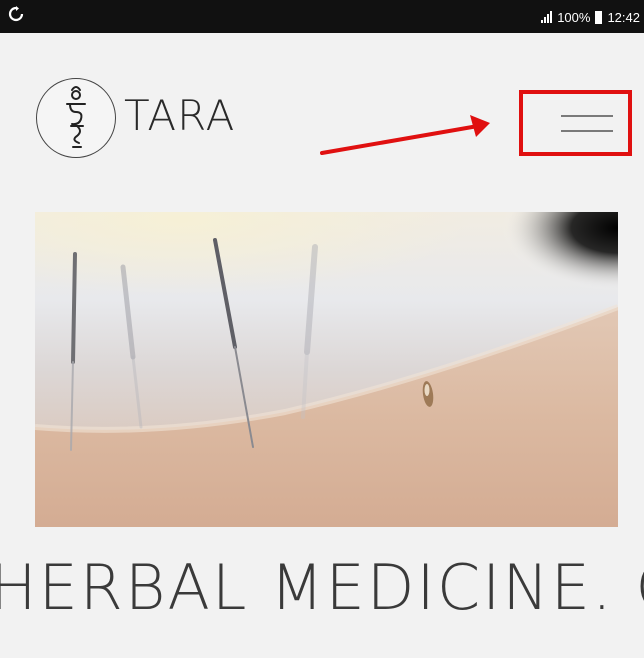  What do you see at coordinates (599, 17) in the screenshot?
I see `battery-icon` at bounding box center [599, 17].